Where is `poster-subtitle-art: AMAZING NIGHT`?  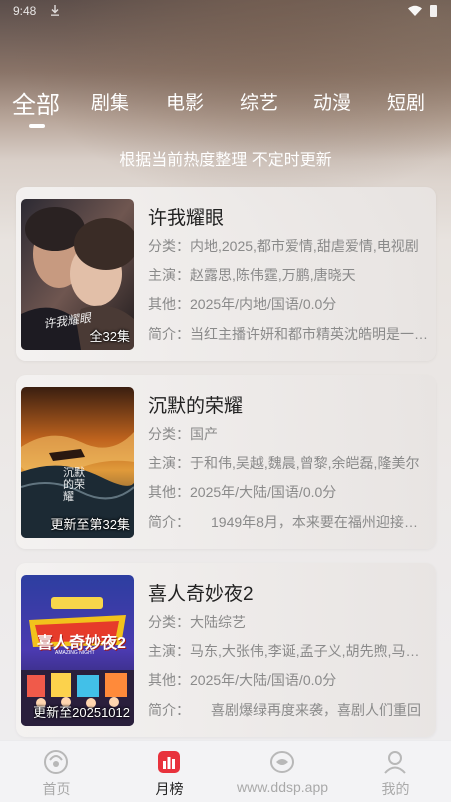
poster-subtitle-art: AMAZING NIGHT is located at coordinates (75, 653).